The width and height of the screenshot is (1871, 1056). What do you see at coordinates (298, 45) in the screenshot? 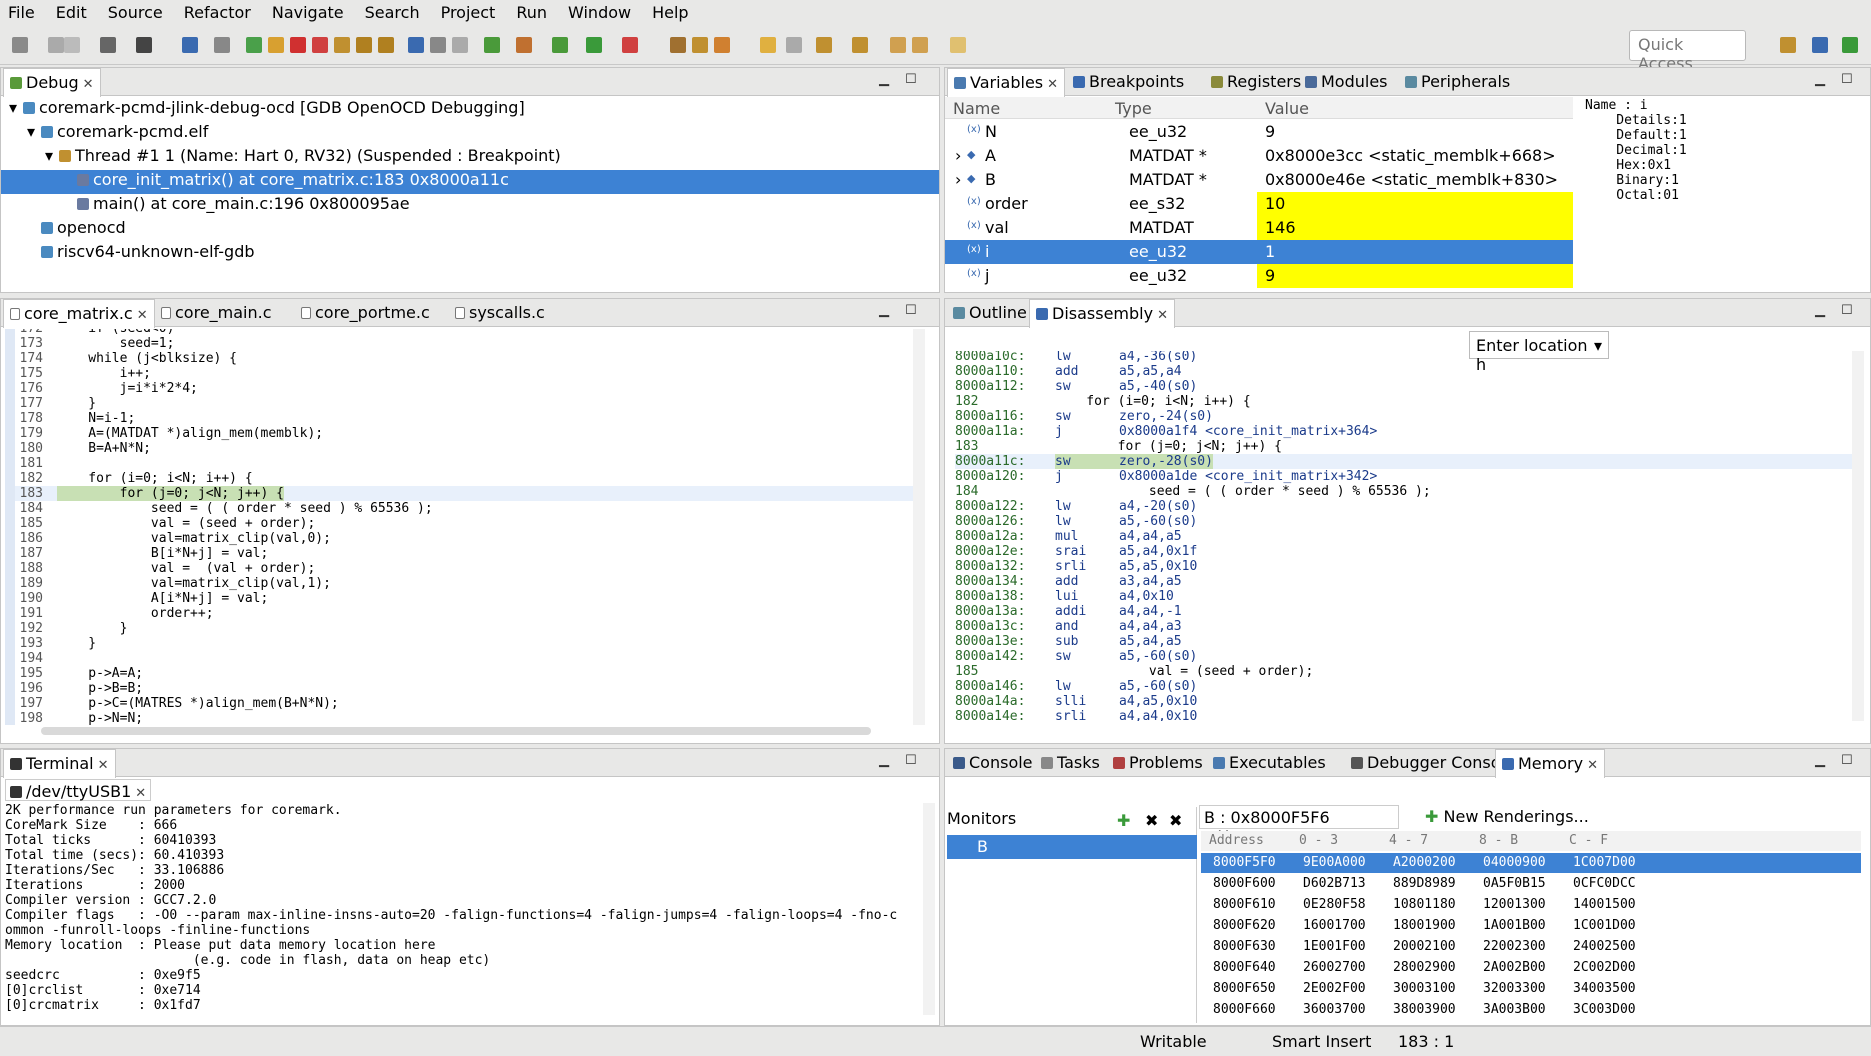
I see `toolbar-tool-10-icon` at bounding box center [298, 45].